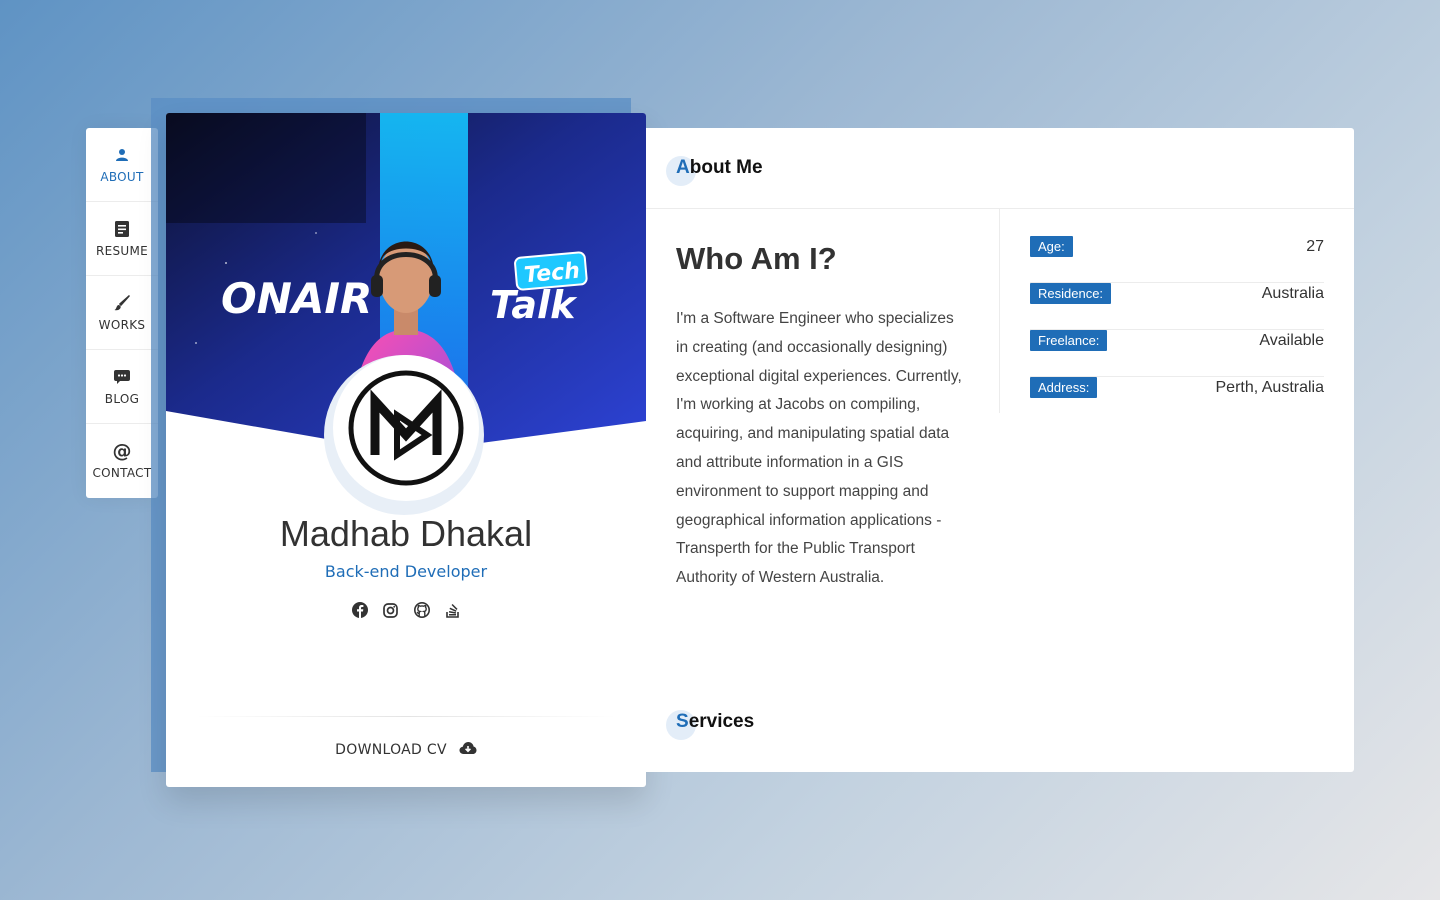  I want to click on side-nav: ABOUT RESUME WORKS BLOG @ CONTACT, so click(122, 313).